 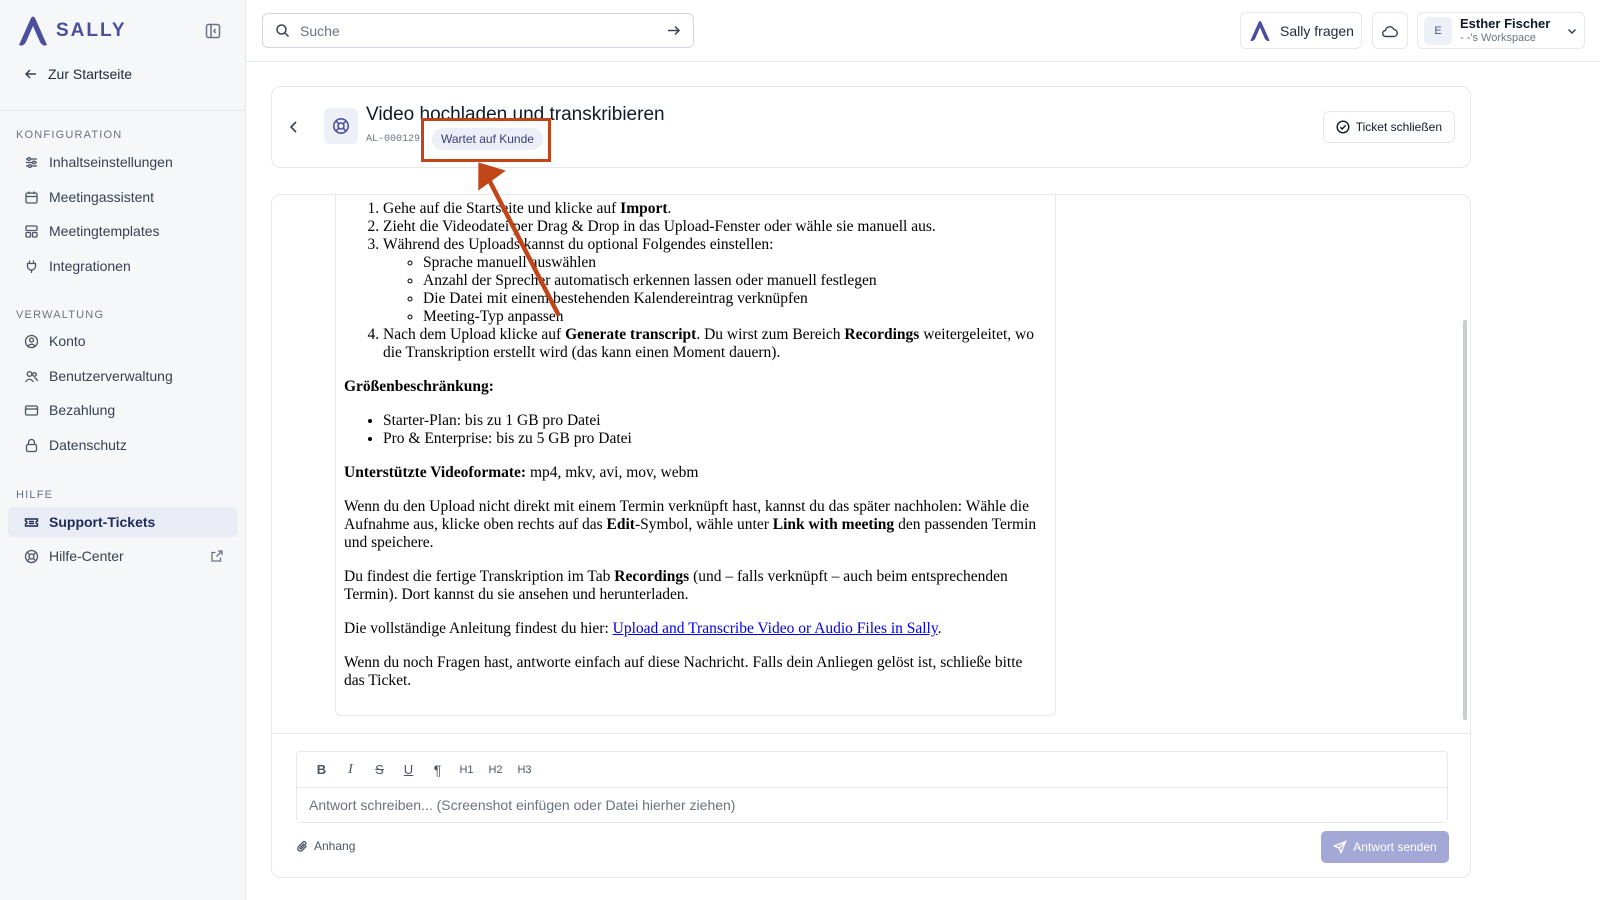 I want to click on credit-card-icon, so click(x=31, y=410).